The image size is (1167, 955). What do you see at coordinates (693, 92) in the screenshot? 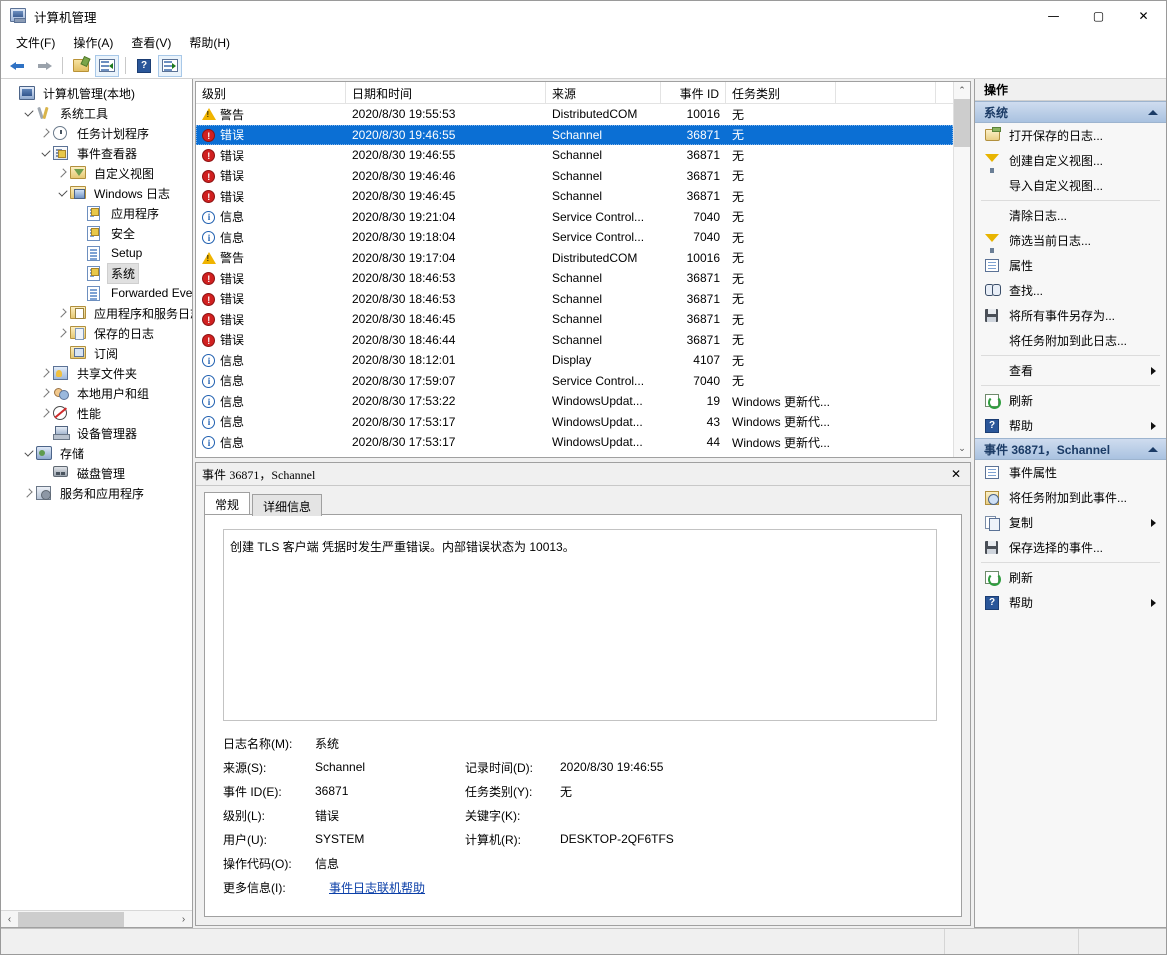
I see `event-column-header-3: 事件 ID` at bounding box center [693, 92].